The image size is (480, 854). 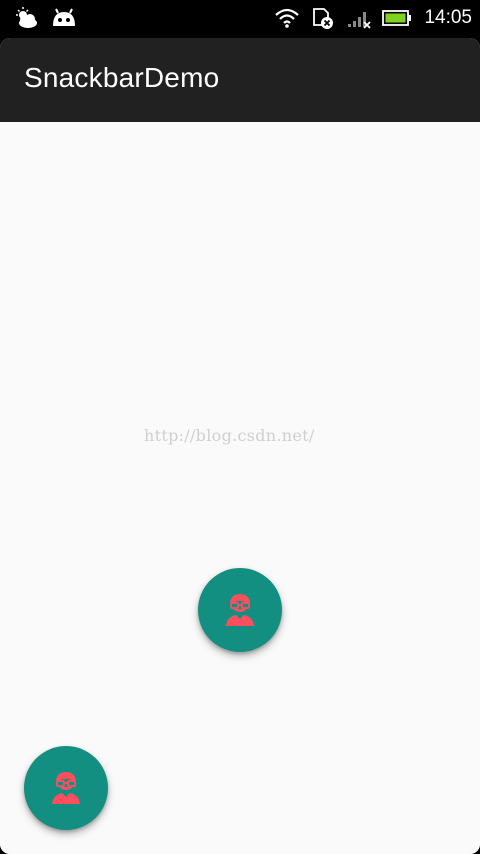 I want to click on fab-center-button, so click(x=240, y=610).